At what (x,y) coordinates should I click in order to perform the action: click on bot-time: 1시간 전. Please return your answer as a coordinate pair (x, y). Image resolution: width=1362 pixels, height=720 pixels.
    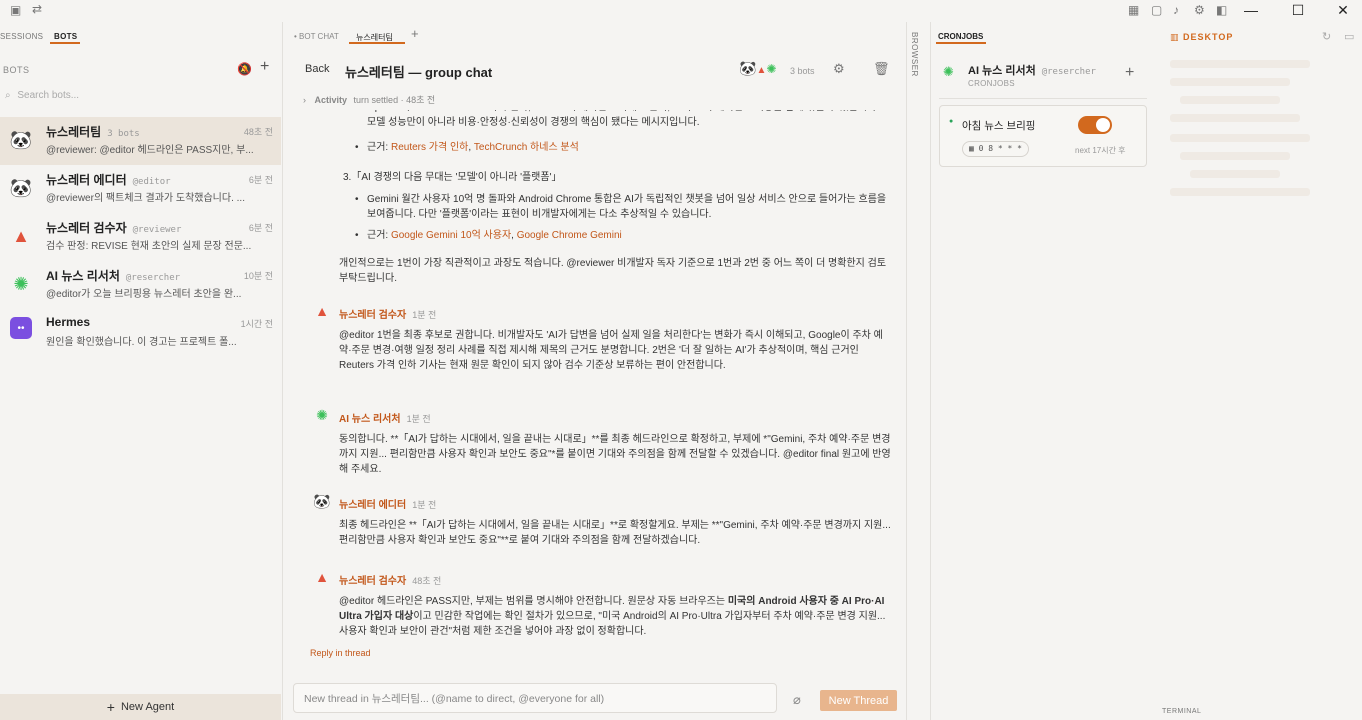
    Looking at the image, I should click on (256, 324).